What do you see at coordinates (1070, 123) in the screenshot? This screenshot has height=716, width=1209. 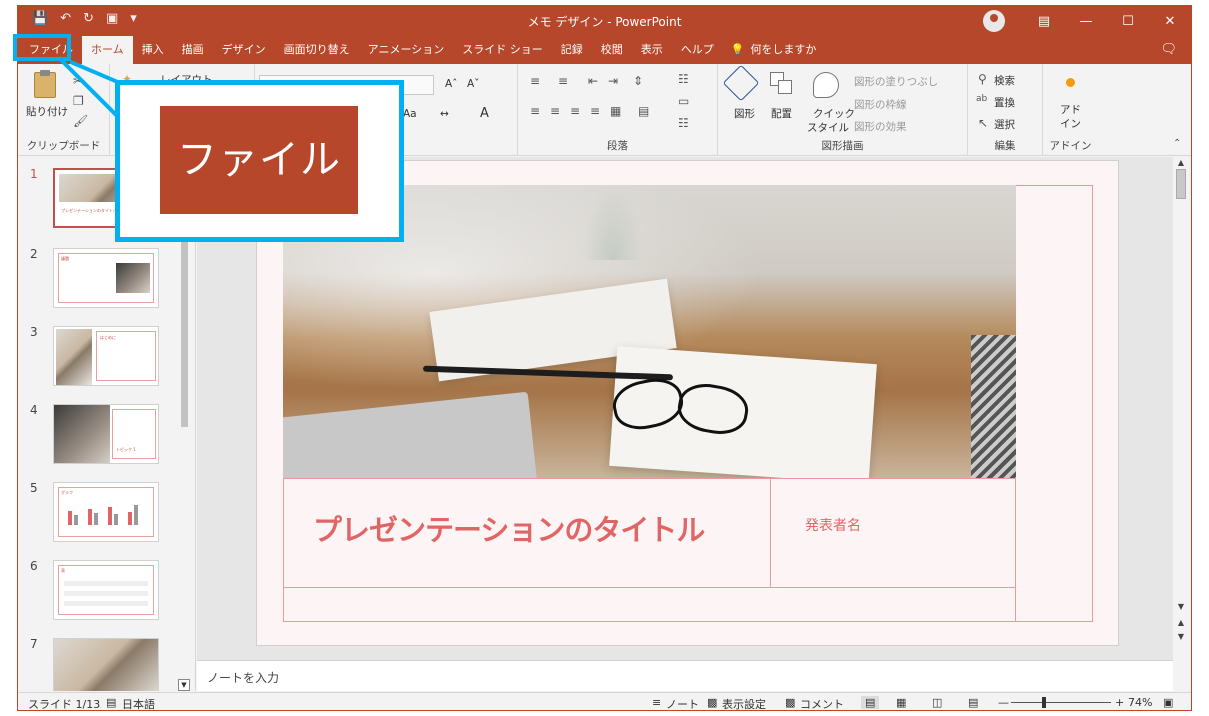 I see `addins-label-2: イン` at bounding box center [1070, 123].